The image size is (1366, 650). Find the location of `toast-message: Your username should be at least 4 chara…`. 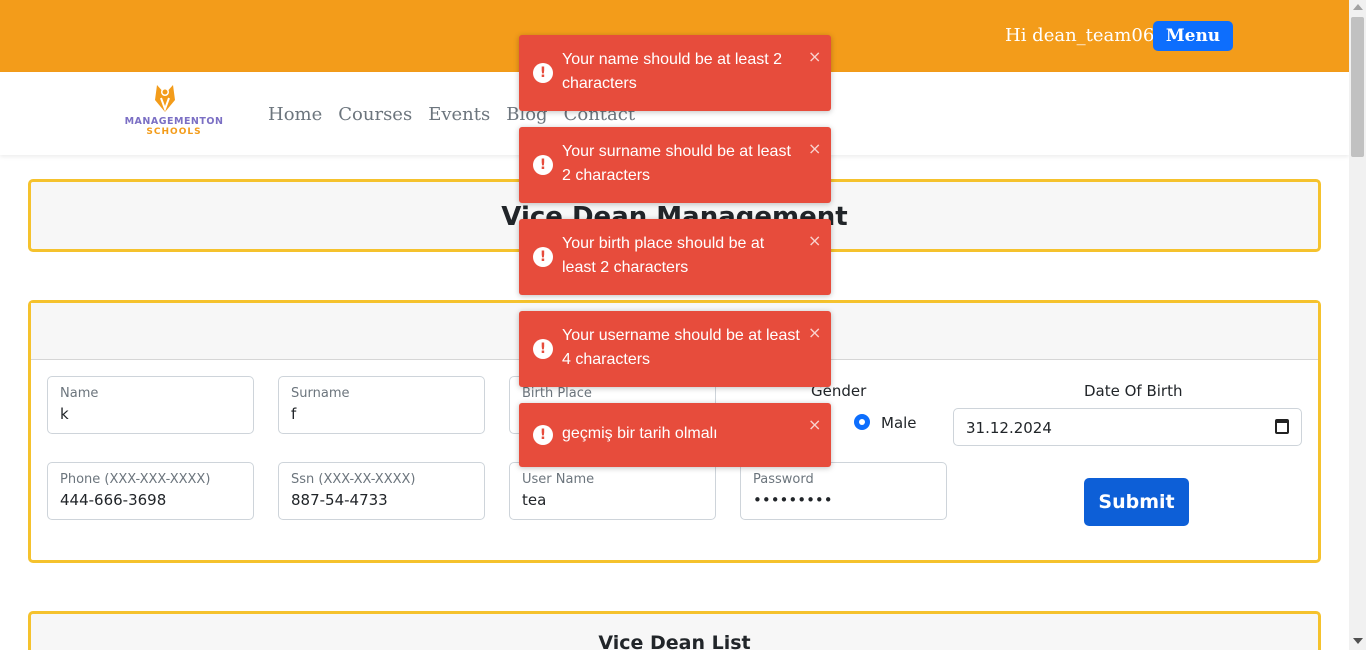

toast-message: Your username should be at least 4 chara… is located at coordinates (681, 347).